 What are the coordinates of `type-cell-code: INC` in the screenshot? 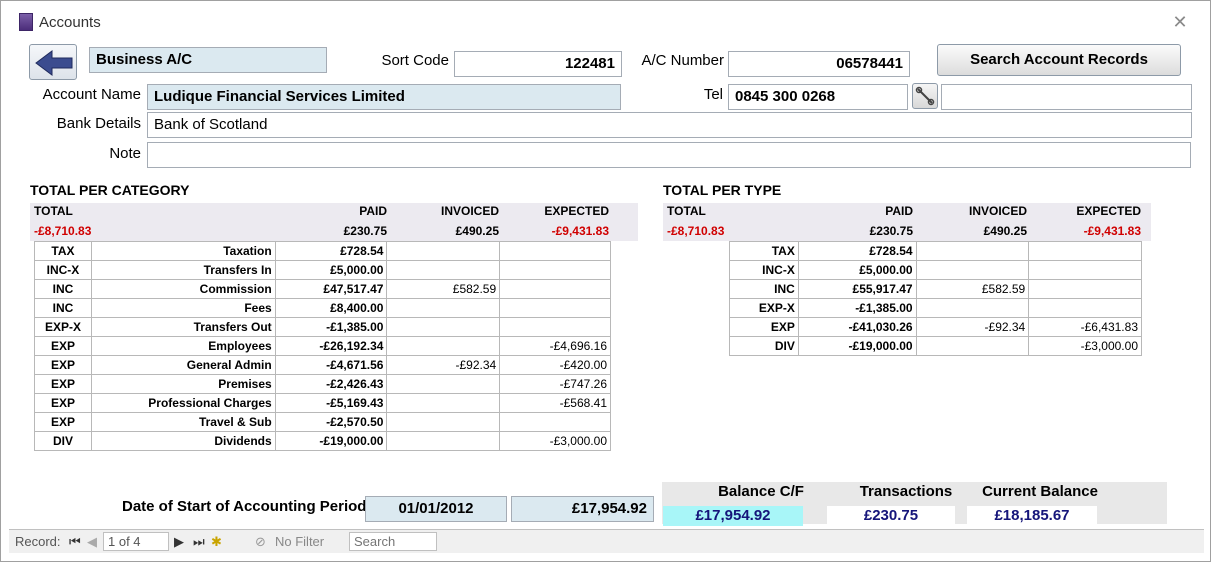 It's located at (764, 289).